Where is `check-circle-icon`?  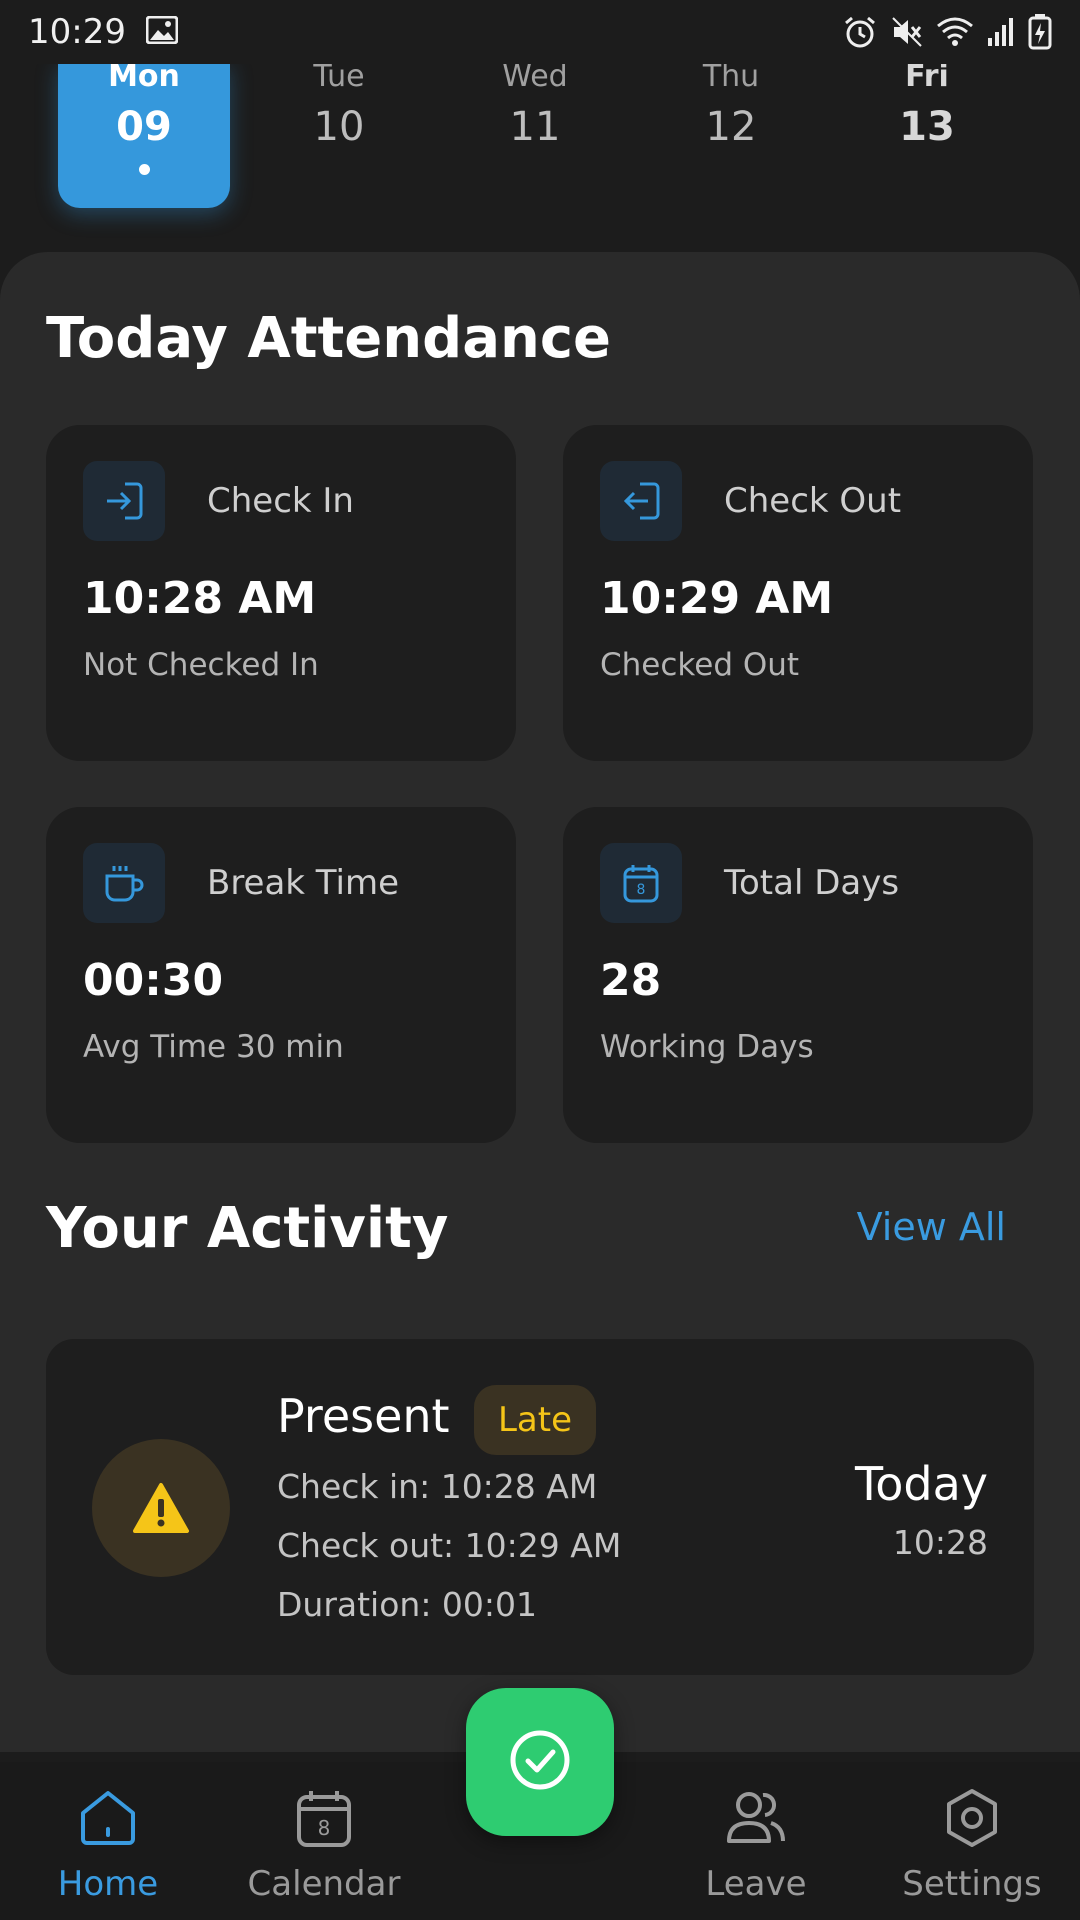
check-circle-icon is located at coordinates (540, 1762).